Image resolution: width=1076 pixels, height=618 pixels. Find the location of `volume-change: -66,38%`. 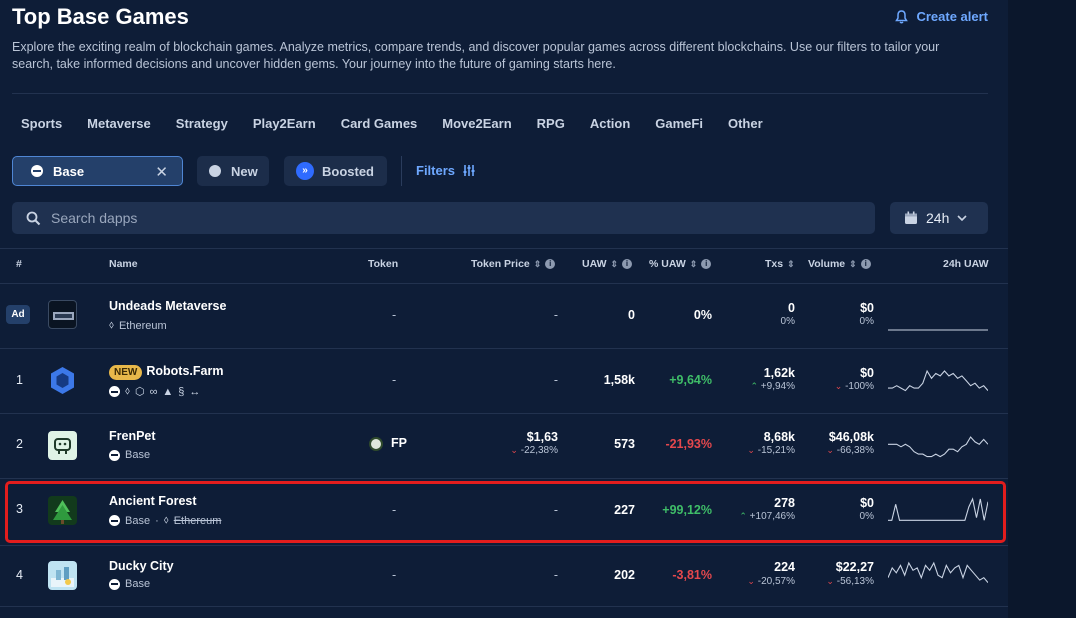

volume-change: -66,38% is located at coordinates (855, 450).